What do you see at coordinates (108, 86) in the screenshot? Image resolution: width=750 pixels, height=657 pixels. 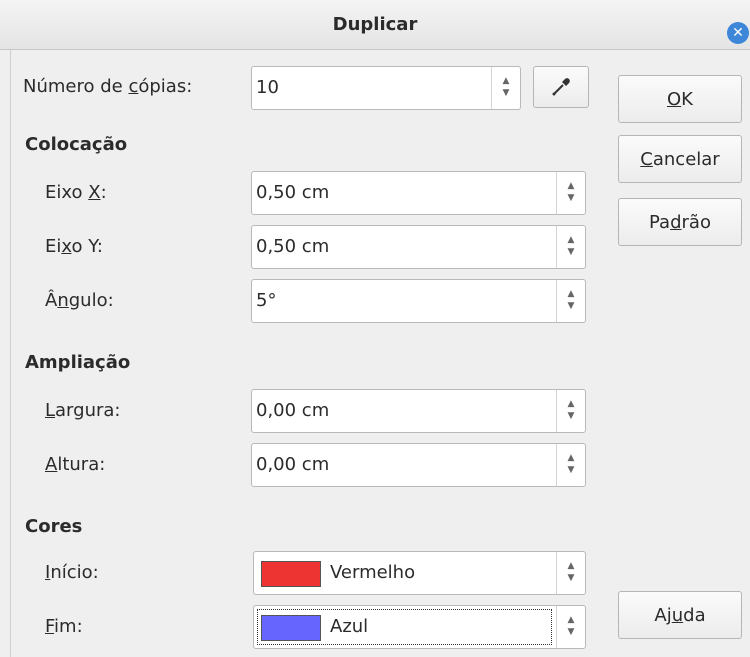 I see `copies-label: Número de cópias:` at bounding box center [108, 86].